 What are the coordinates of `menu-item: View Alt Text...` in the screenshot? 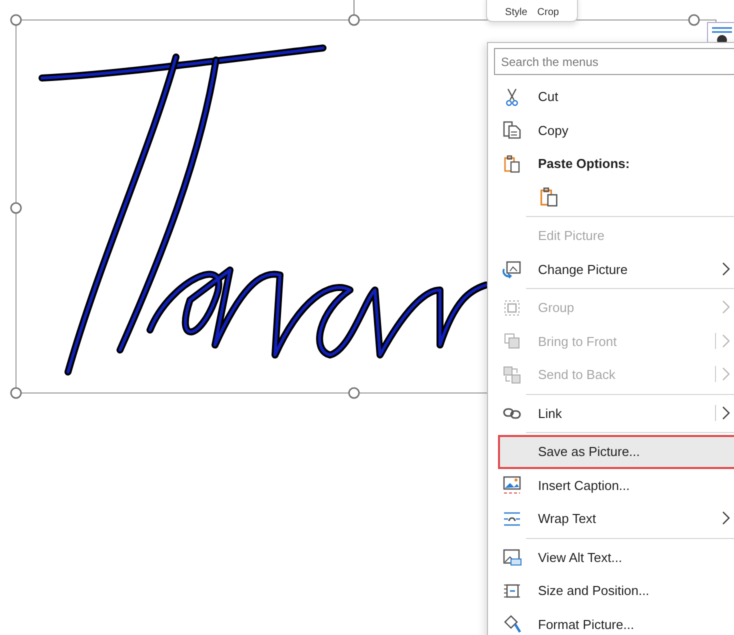 It's located at (614, 557).